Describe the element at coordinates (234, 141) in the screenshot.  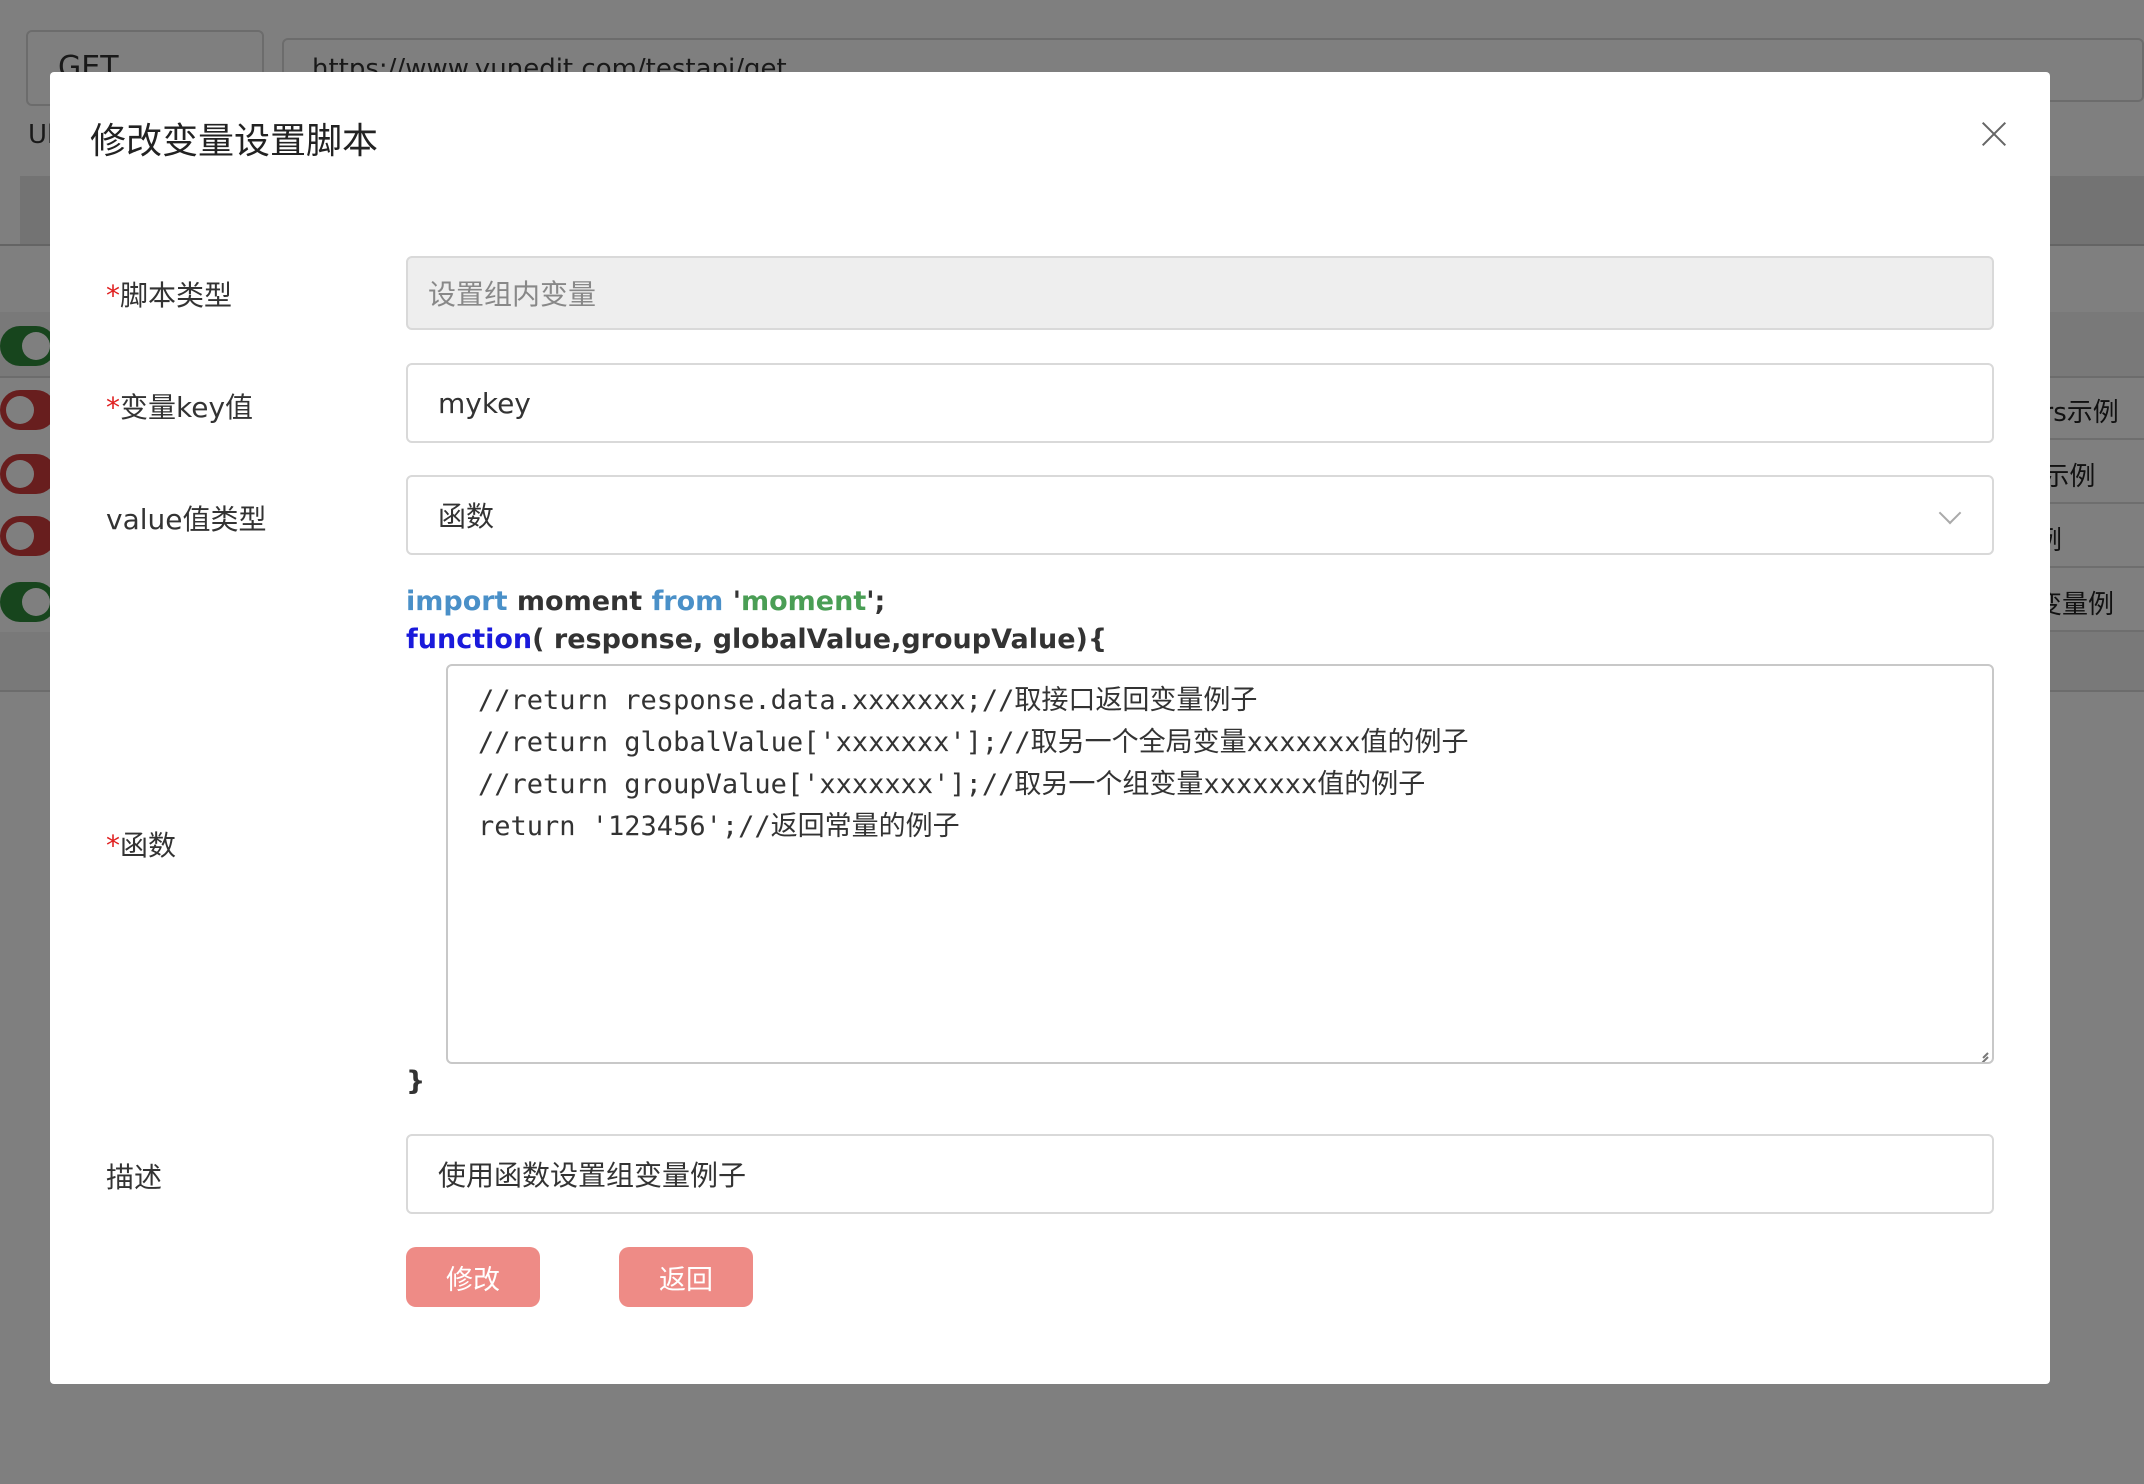
I see `modal-title: 修改变量设置脚本` at that location.